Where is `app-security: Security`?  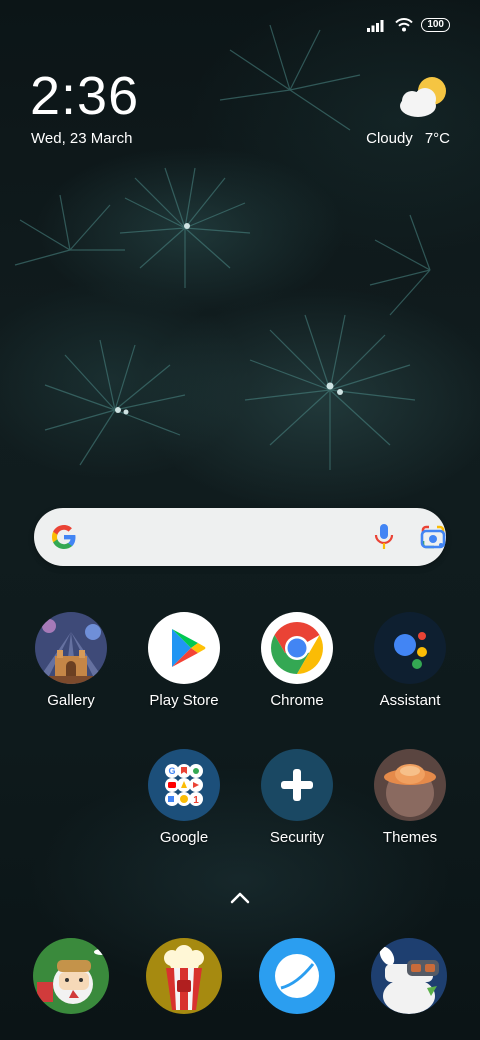 app-security: Security is located at coordinates (297, 797).